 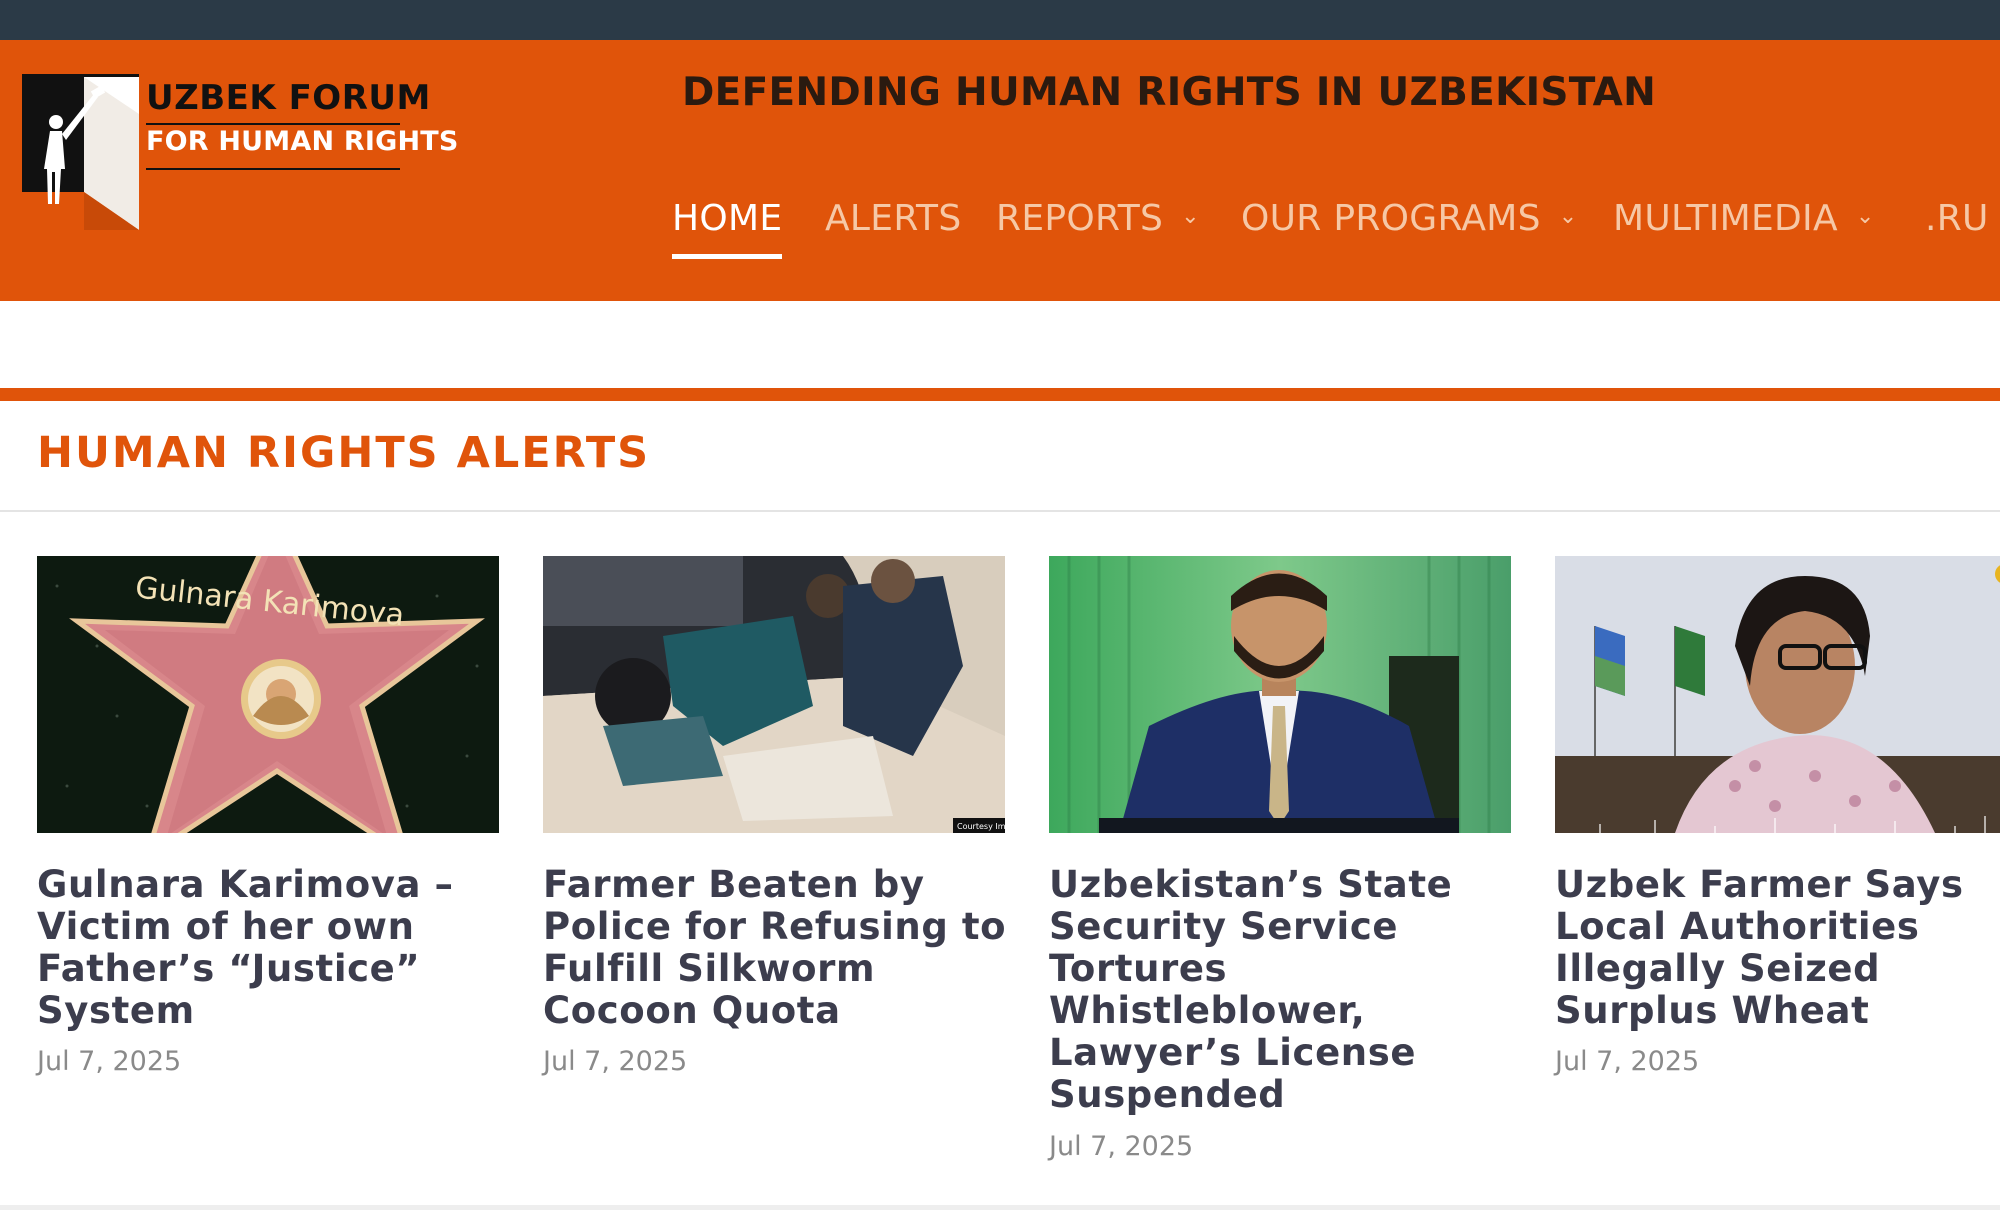 I want to click on logo-figure-icon, so click(x=80, y=152).